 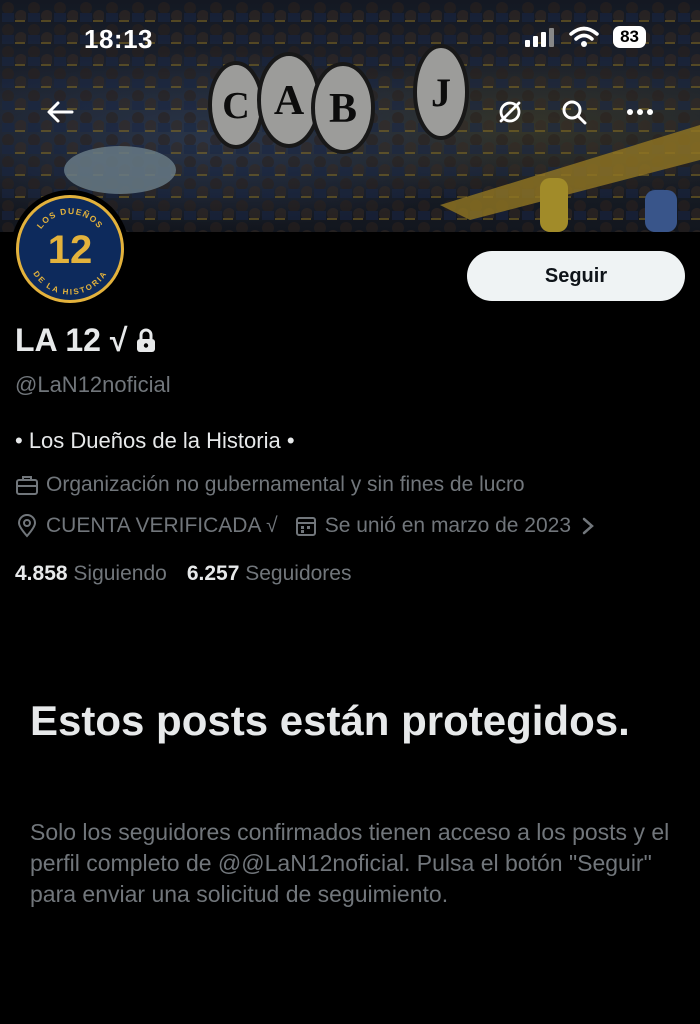 I want to click on logo-ring-bottom: DE LA HISTORIA, so click(x=69, y=282).